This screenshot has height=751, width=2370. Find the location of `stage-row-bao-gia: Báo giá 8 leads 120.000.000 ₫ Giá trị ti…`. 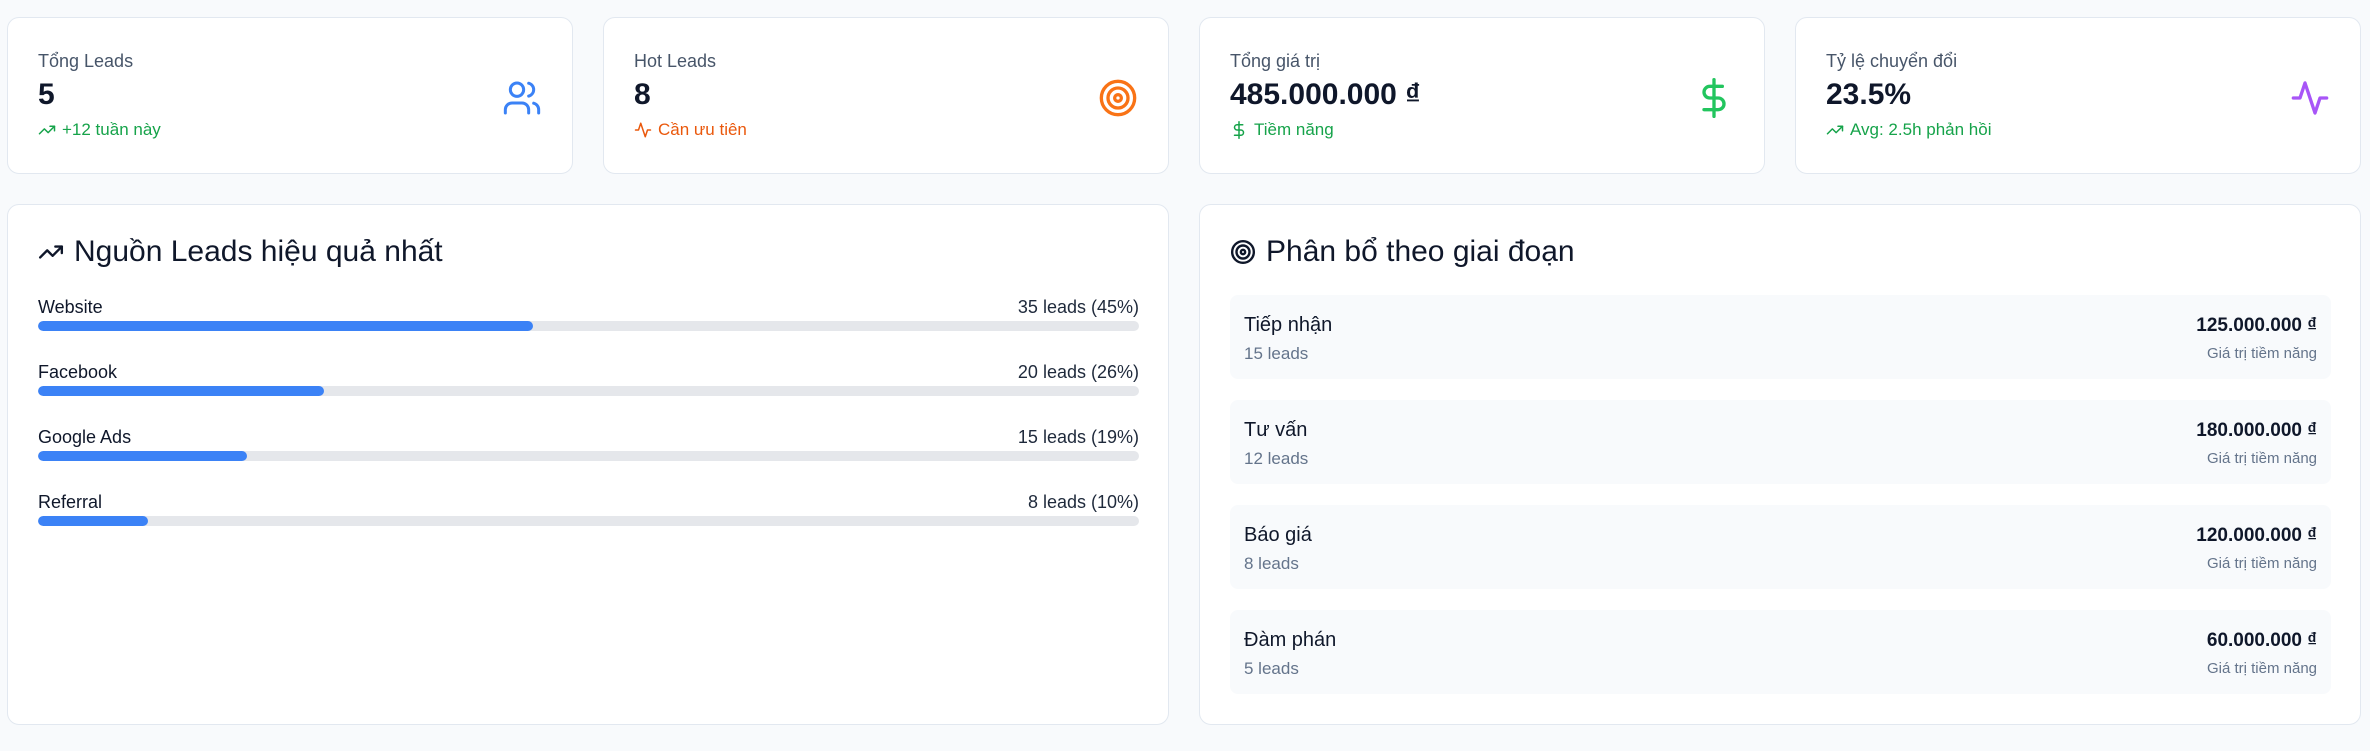

stage-row-bao-gia: Báo giá 8 leads 120.000.000 ₫ Giá trị ti… is located at coordinates (1780, 547).